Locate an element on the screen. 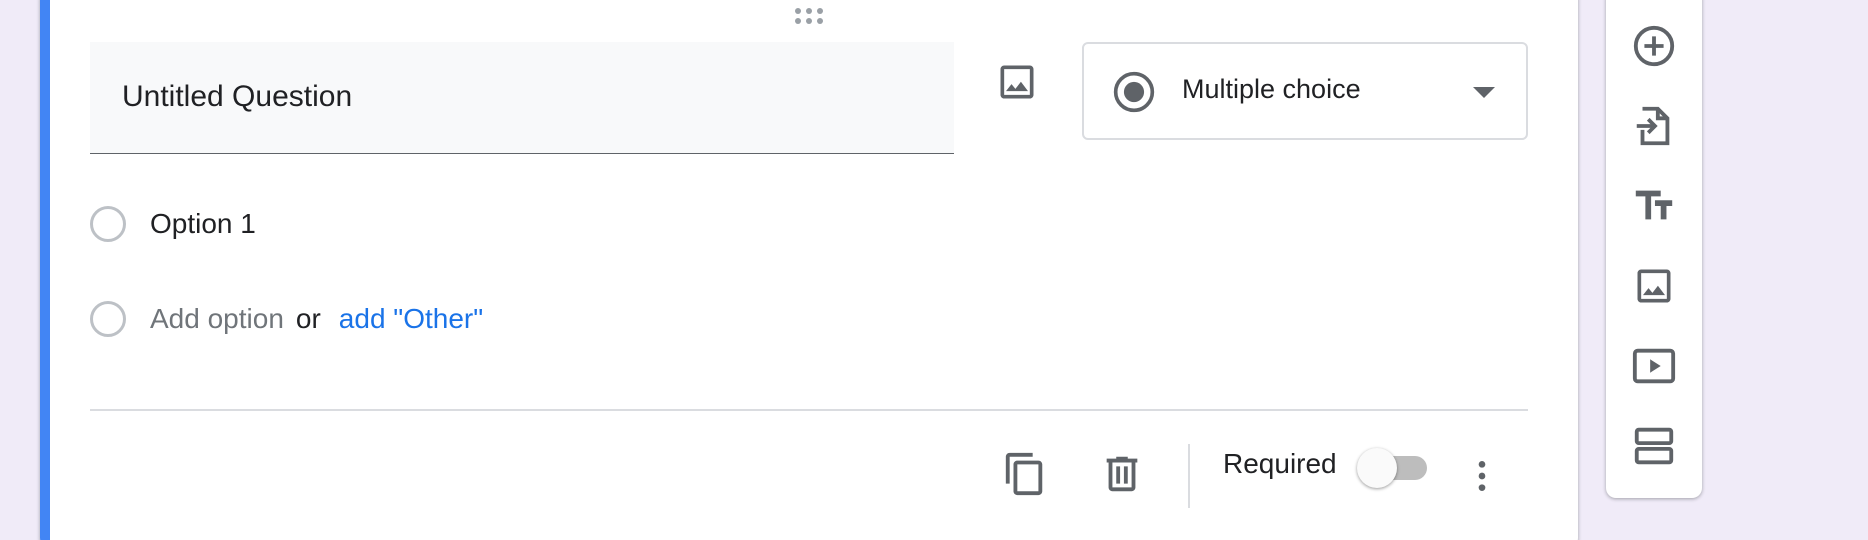 Image resolution: width=1868 pixels, height=540 pixels. add-option-radio is located at coordinates (108, 319).